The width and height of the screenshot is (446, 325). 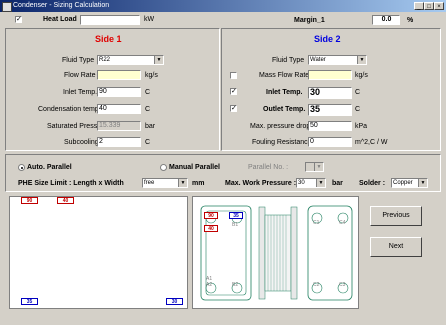 What do you see at coordinates (7, 7) in the screenshot?
I see `app-icon` at bounding box center [7, 7].